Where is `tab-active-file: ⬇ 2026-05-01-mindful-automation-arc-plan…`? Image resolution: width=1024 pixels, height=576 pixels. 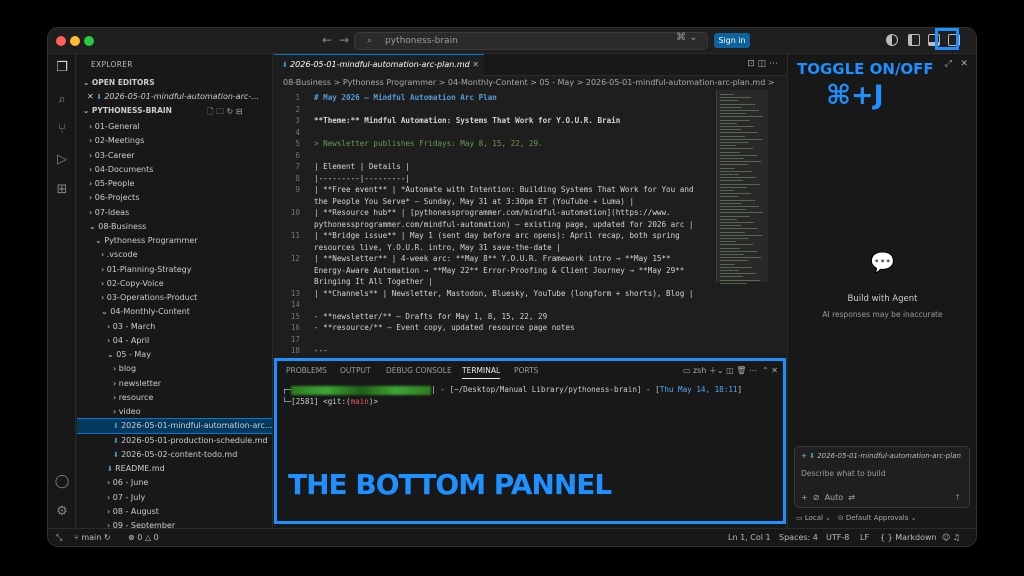 tab-active-file: ⬇ 2026-05-01-mindful-automation-arc-plan… is located at coordinates (379, 65).